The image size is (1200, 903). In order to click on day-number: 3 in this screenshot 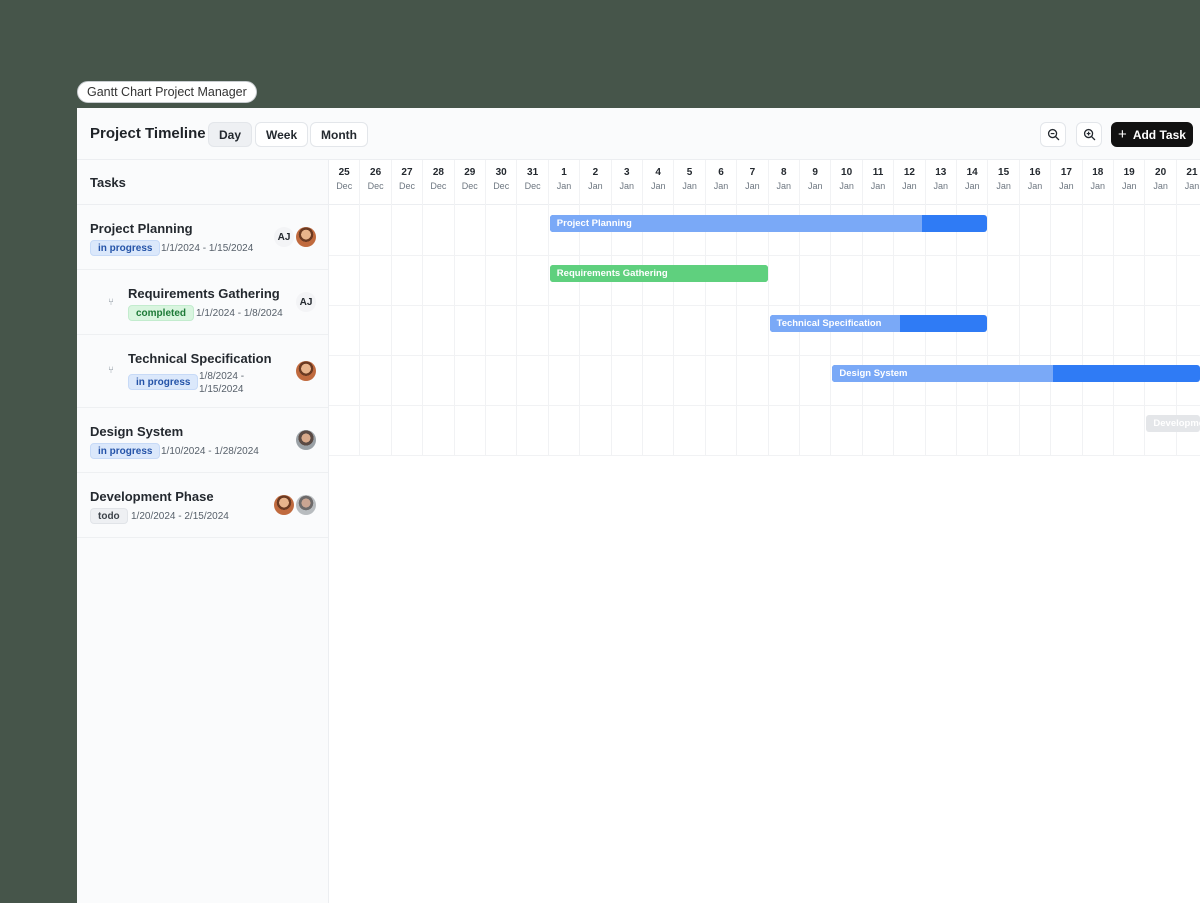, I will do `click(627, 172)`.